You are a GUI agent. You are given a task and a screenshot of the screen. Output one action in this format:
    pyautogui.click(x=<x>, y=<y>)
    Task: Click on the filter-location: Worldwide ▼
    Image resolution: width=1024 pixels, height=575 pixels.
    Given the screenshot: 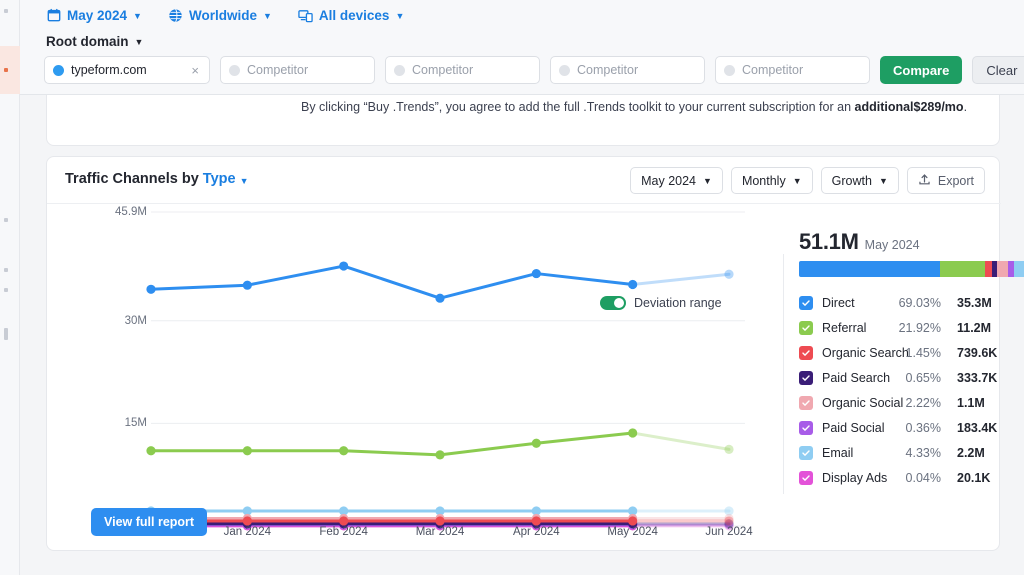 What is the action you would take?
    pyautogui.click(x=220, y=15)
    